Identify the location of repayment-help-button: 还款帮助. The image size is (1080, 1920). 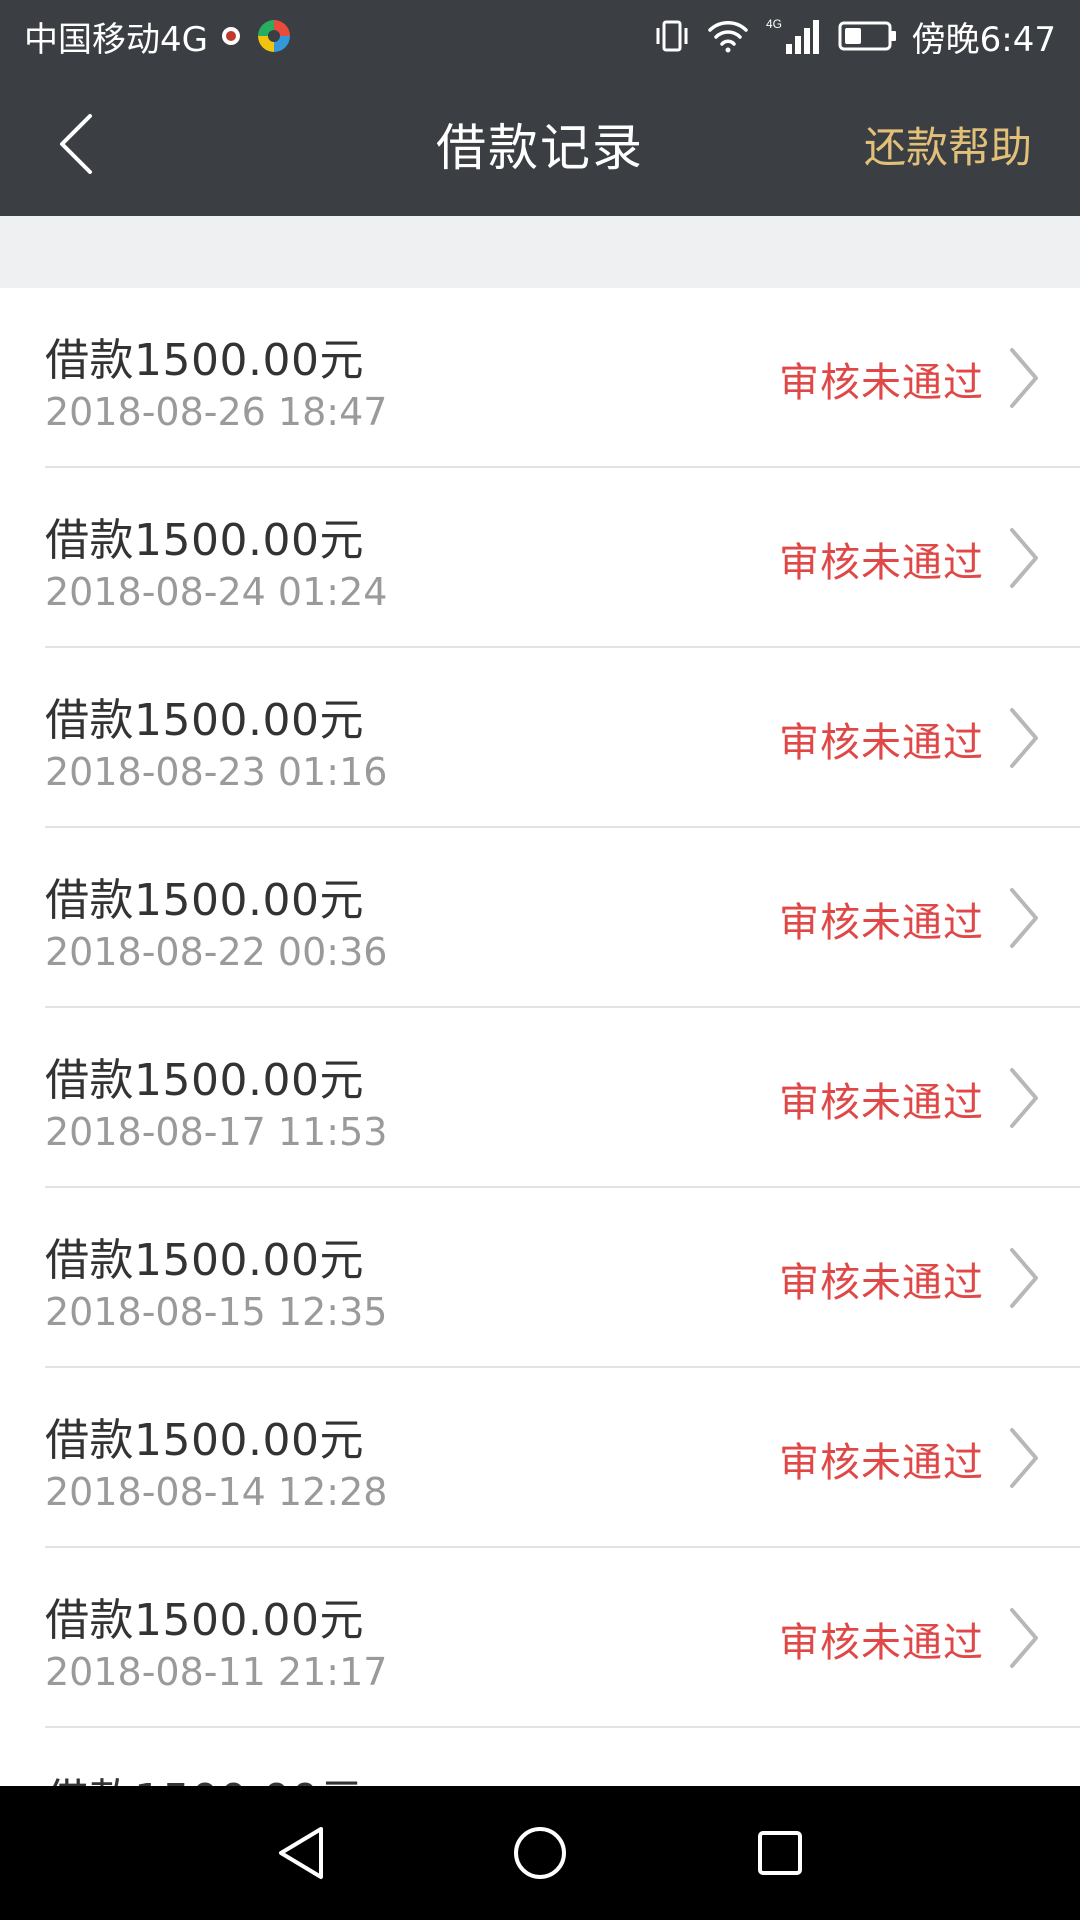
(948, 144).